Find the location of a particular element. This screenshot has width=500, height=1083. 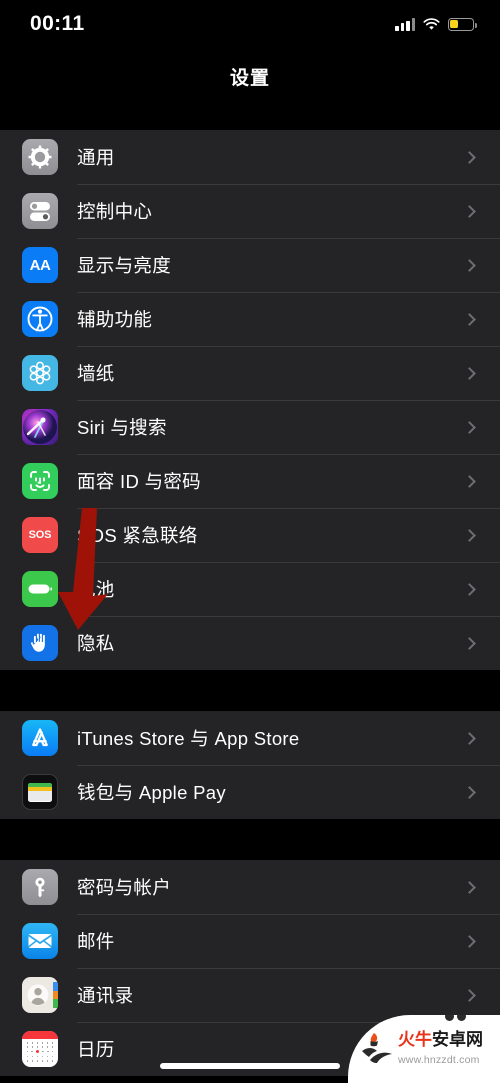

row-label: 墙纸 is located at coordinates (96, 373).